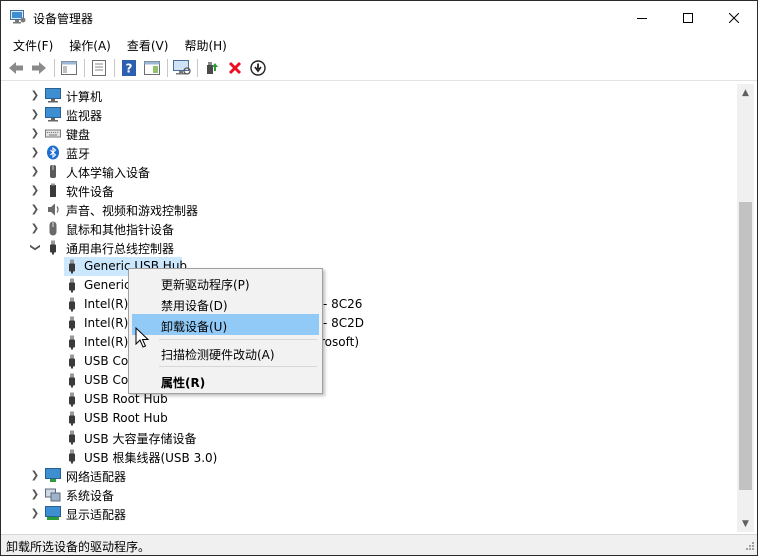  I want to click on scroll-down-arrow-icon: ▼, so click(745, 523).